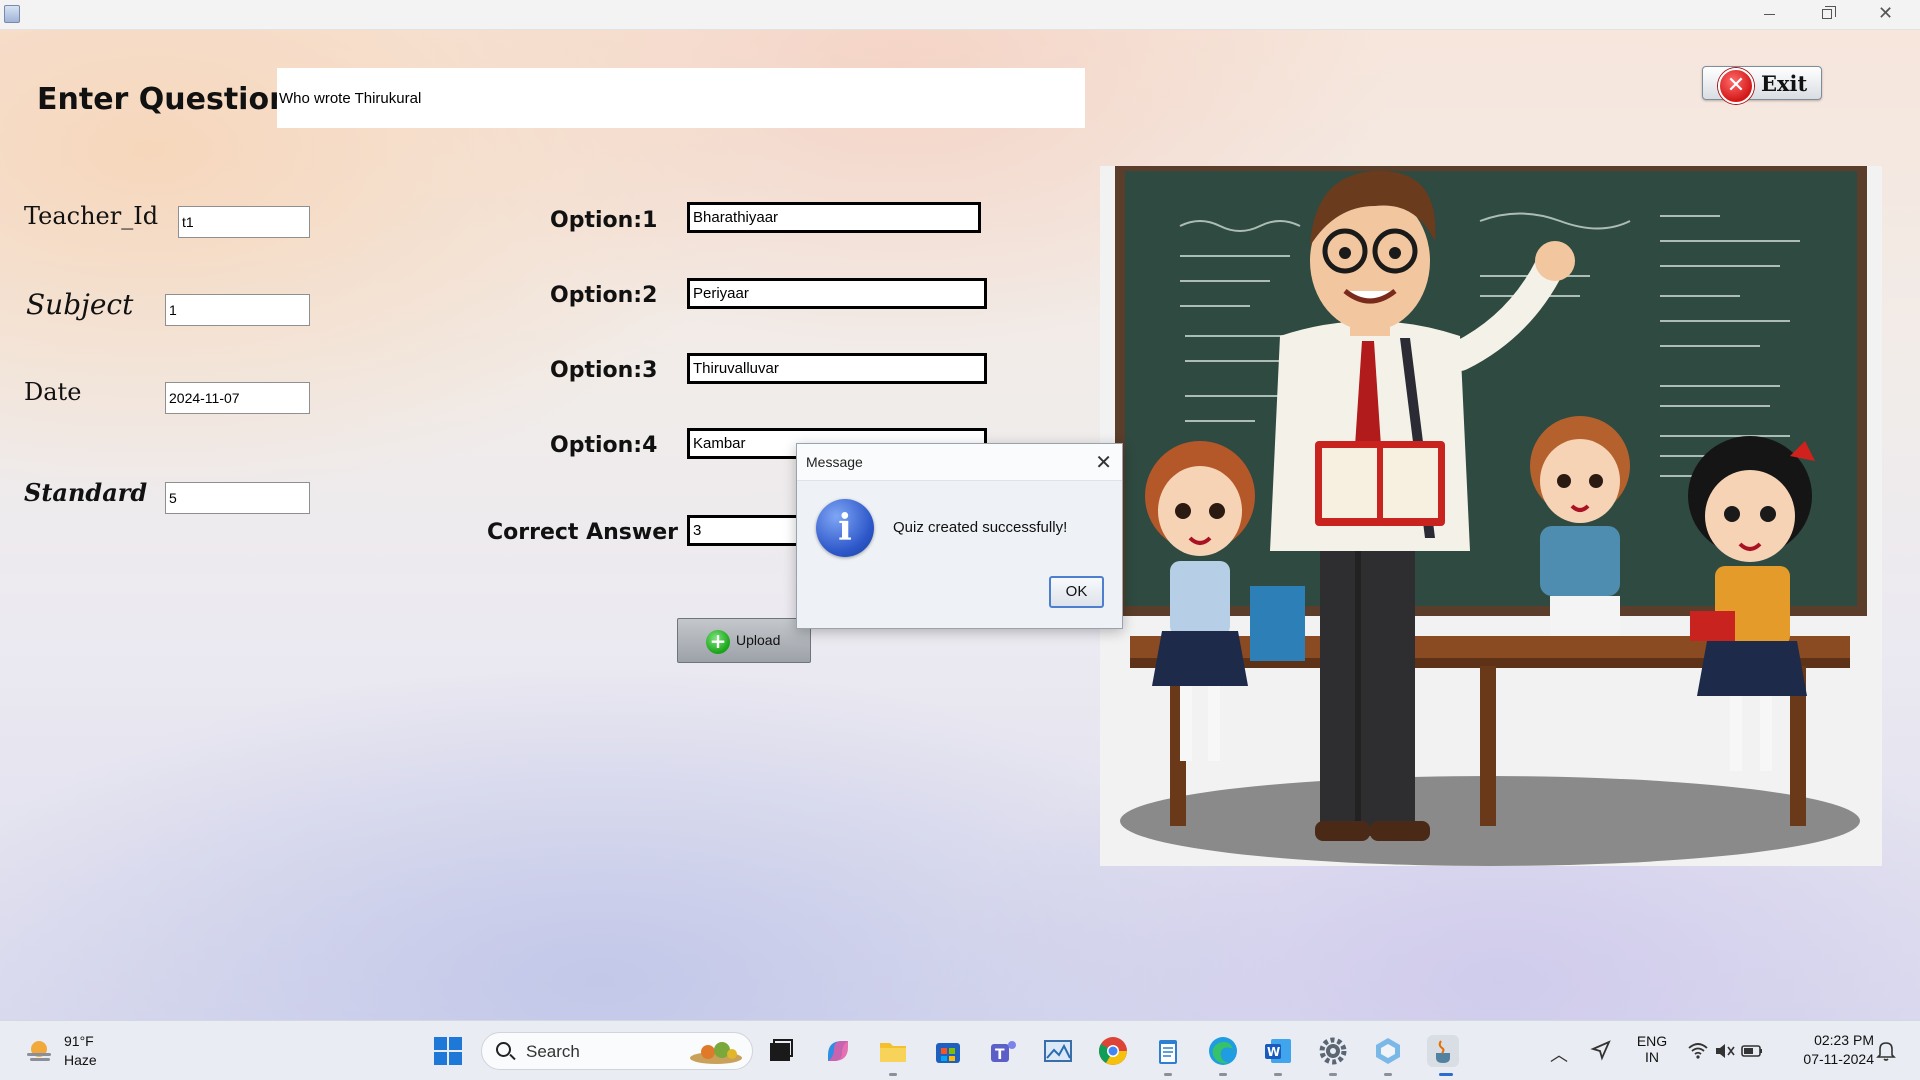 This screenshot has width=1920, height=1080. I want to click on store-icon, so click(948, 1053).